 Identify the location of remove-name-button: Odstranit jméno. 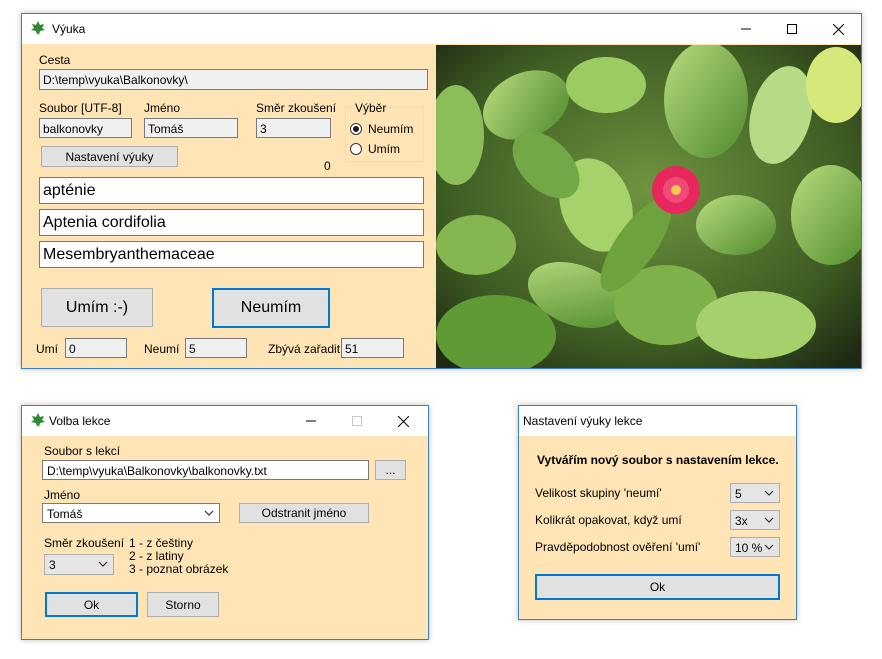
(304, 513).